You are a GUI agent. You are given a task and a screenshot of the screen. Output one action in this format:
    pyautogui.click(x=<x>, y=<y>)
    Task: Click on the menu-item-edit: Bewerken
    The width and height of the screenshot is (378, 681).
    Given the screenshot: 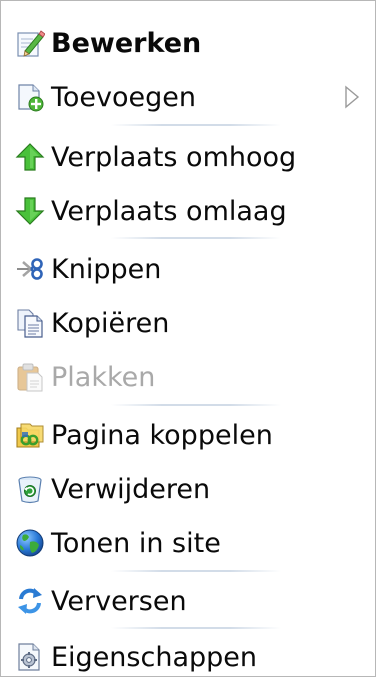 What is the action you would take?
    pyautogui.click(x=189, y=43)
    